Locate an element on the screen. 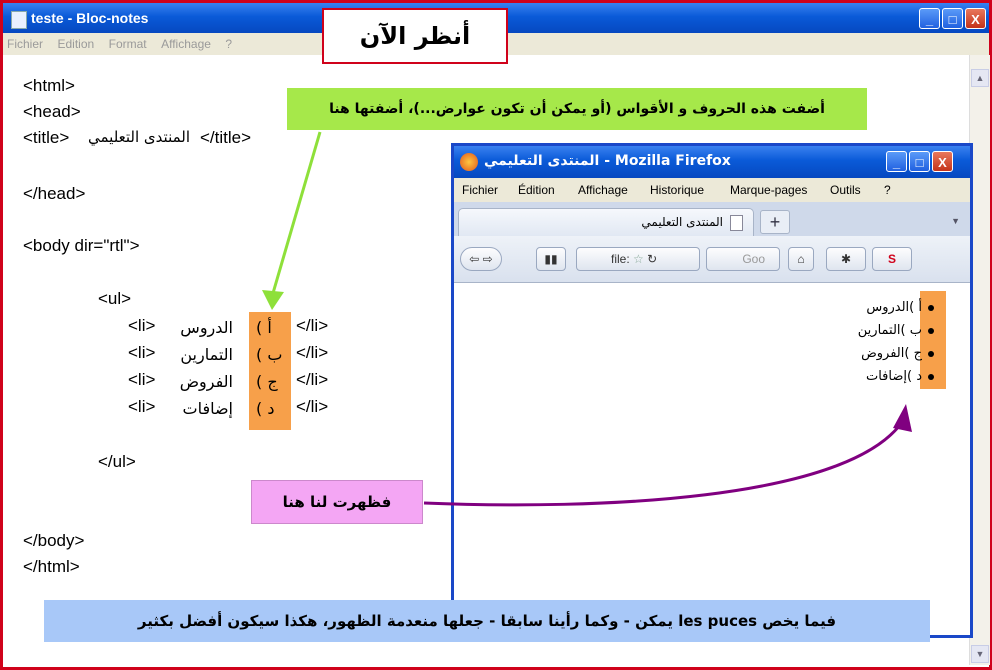 The image size is (992, 670). maximize-button: □ is located at coordinates (952, 18).